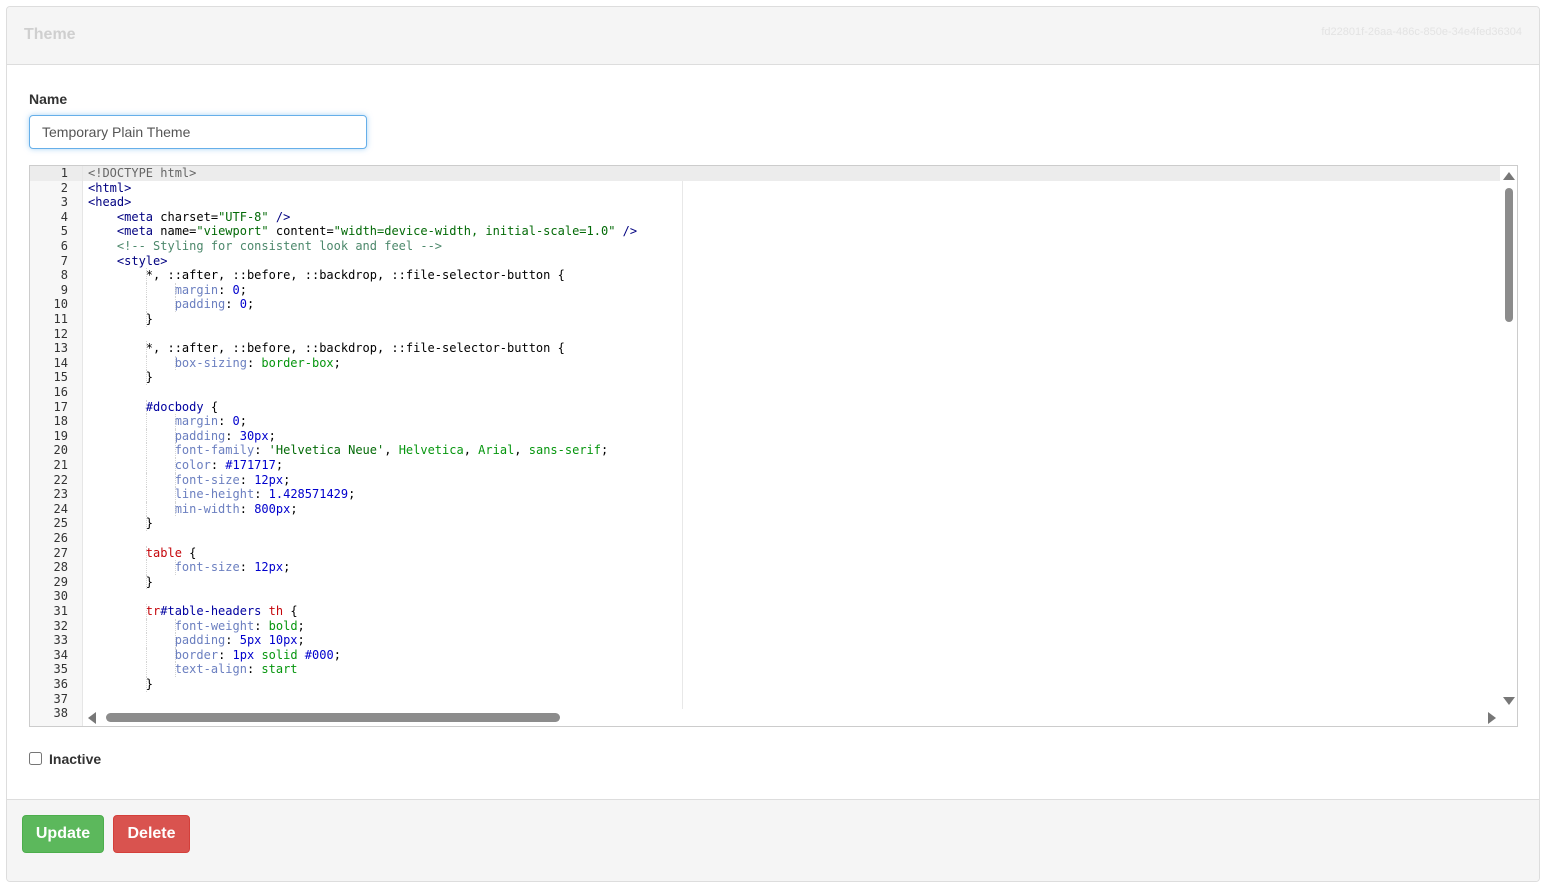 The height and width of the screenshot is (887, 1543). Describe the element at coordinates (64, 202) in the screenshot. I see `line-number: 3` at that location.